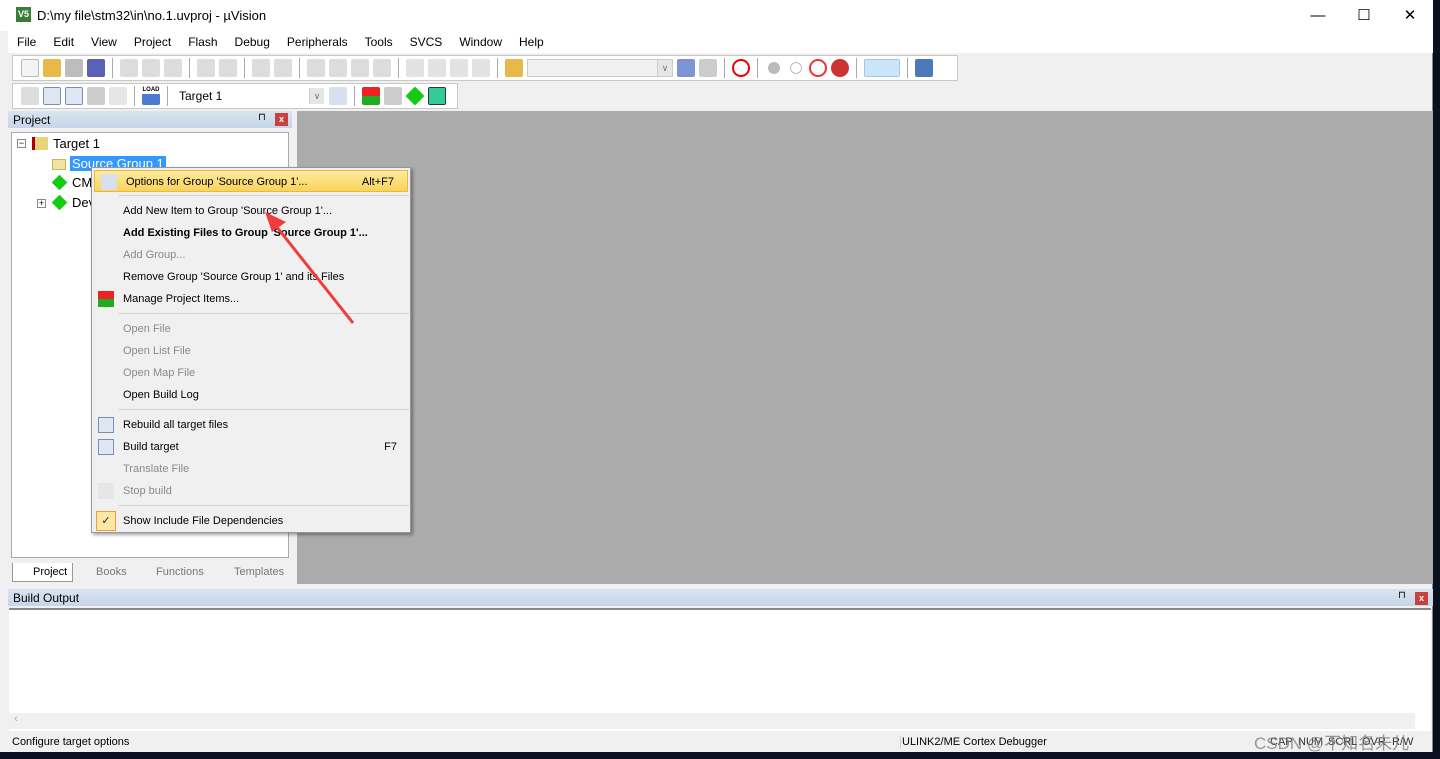 The height and width of the screenshot is (759, 1440). What do you see at coordinates (314, 274) in the screenshot?
I see `arrow-shaft` at bounding box center [314, 274].